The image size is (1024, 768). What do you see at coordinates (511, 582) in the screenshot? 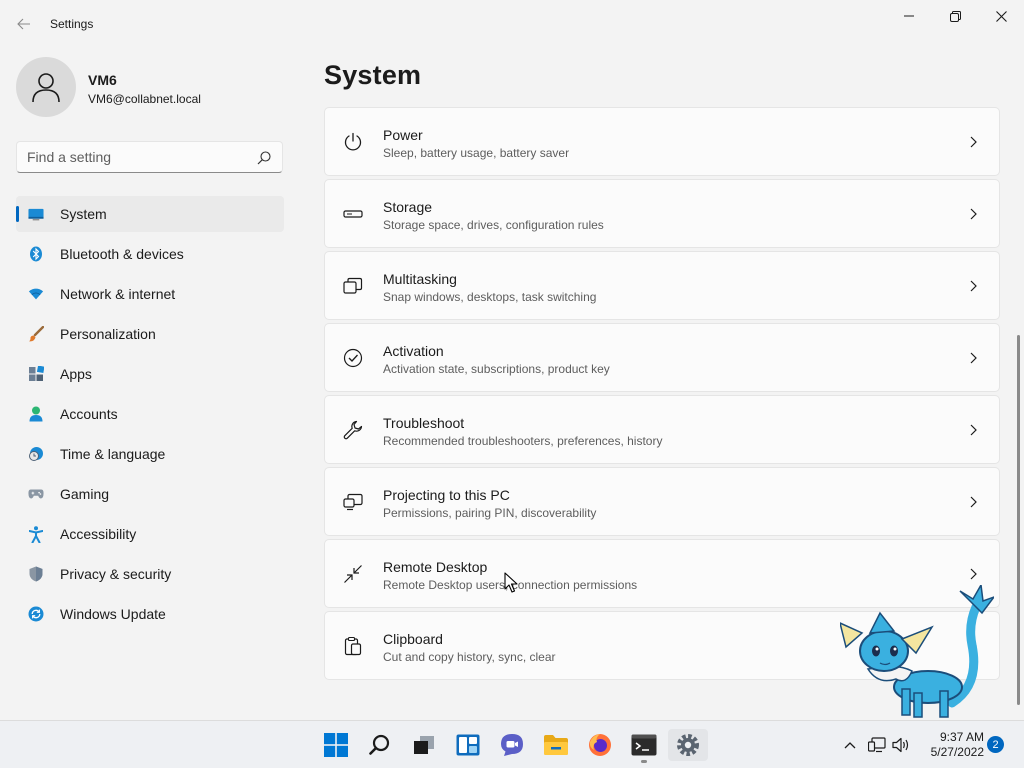
I see `mouse-cursor-icon` at bounding box center [511, 582].